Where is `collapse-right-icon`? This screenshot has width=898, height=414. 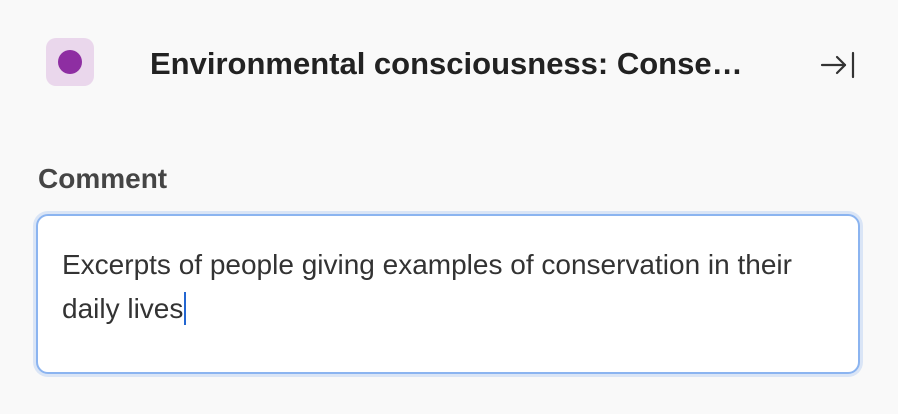 collapse-right-icon is located at coordinates (837, 65).